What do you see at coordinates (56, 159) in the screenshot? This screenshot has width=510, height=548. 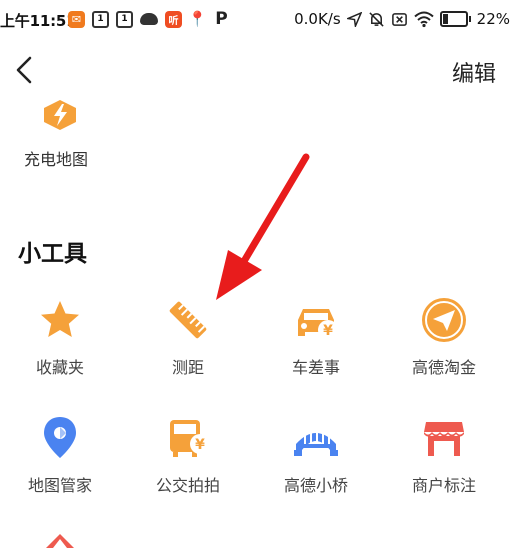 I see `charging-map-label: 充电地图` at bounding box center [56, 159].